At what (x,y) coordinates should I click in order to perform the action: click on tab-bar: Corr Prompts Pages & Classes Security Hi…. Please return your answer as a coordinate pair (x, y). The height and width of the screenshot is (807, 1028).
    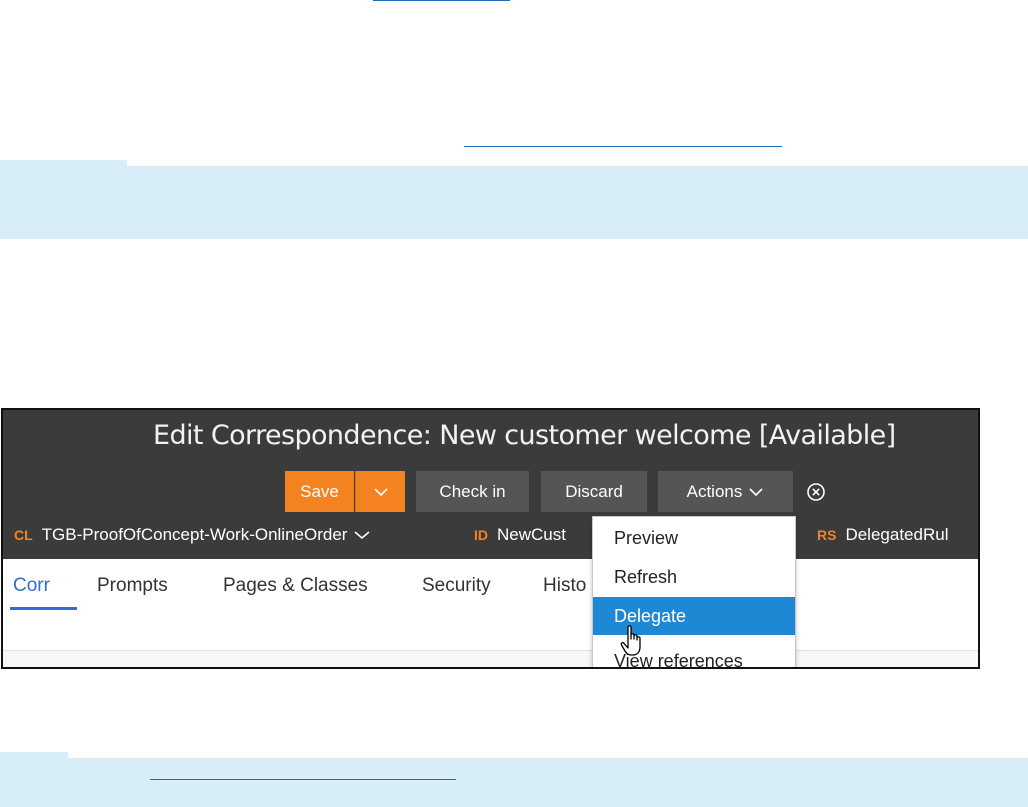
    Looking at the image, I should click on (490, 605).